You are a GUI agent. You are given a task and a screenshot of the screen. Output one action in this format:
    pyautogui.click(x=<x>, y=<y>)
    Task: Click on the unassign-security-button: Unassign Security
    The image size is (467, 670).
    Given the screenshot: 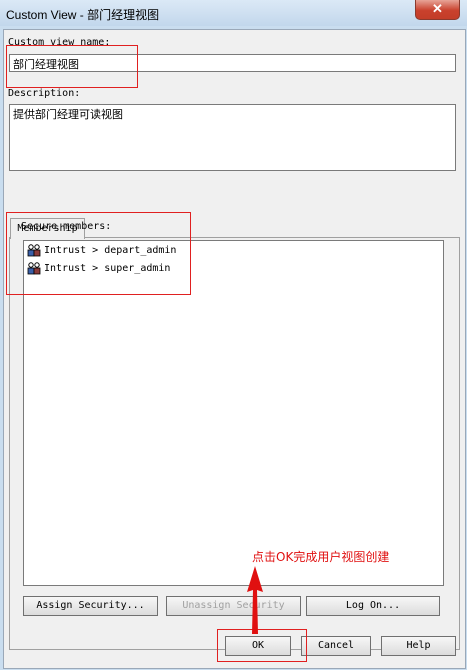 What is the action you would take?
    pyautogui.click(x=233, y=606)
    